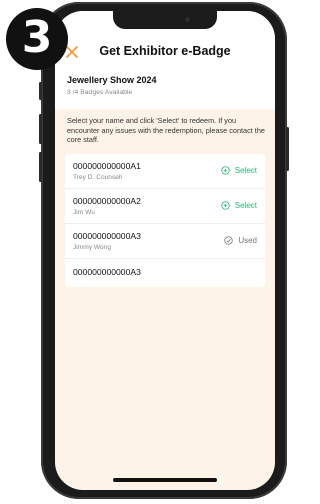 The width and height of the screenshot is (320, 504). Describe the element at coordinates (165, 206) in the screenshot. I see `badge-row: 000000000000A2 Jim Wu Select` at that location.